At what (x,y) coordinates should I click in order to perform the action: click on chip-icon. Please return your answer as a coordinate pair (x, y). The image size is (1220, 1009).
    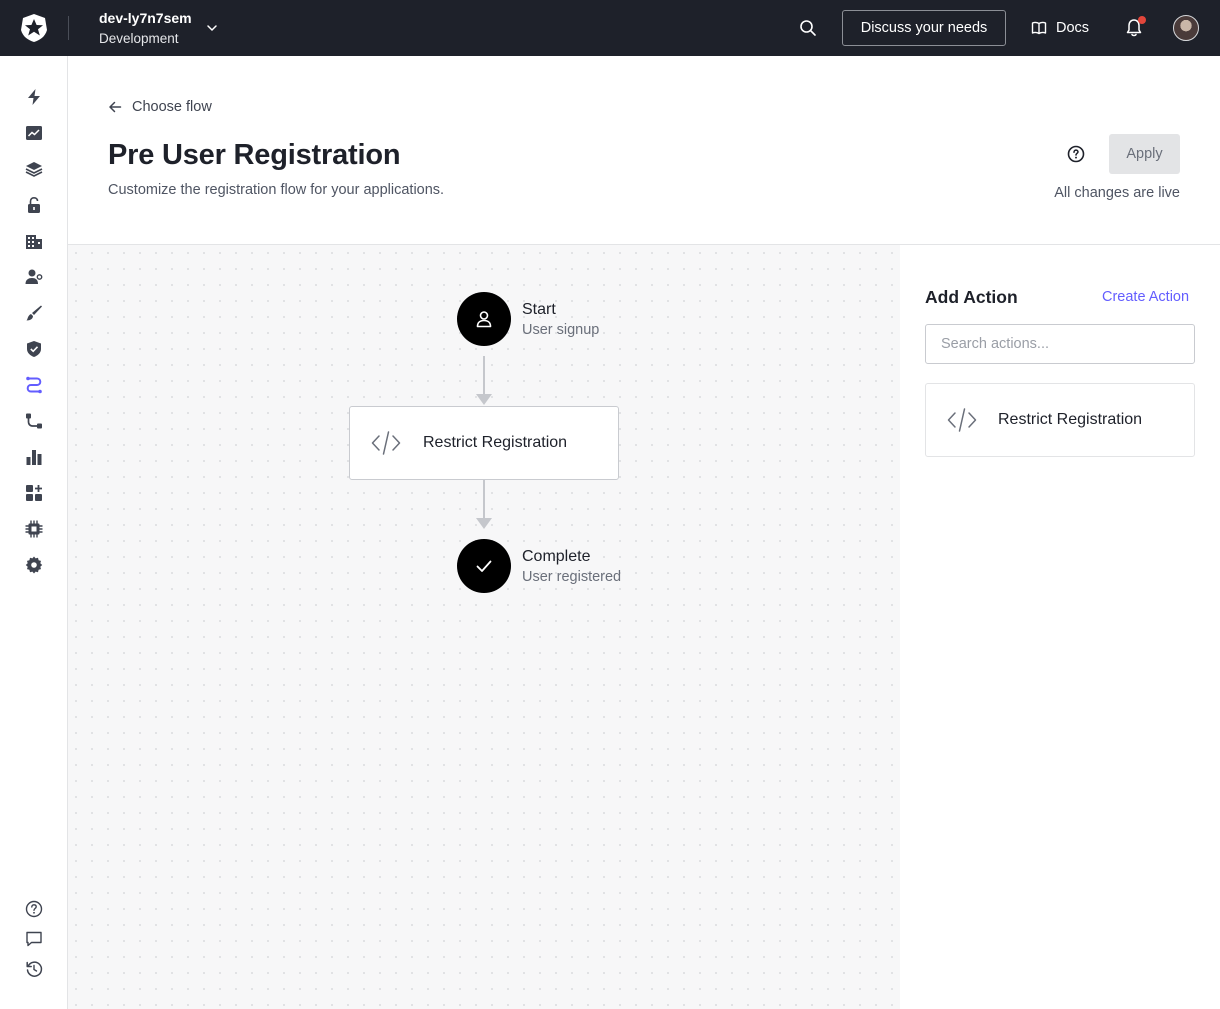
    Looking at the image, I should click on (34, 529).